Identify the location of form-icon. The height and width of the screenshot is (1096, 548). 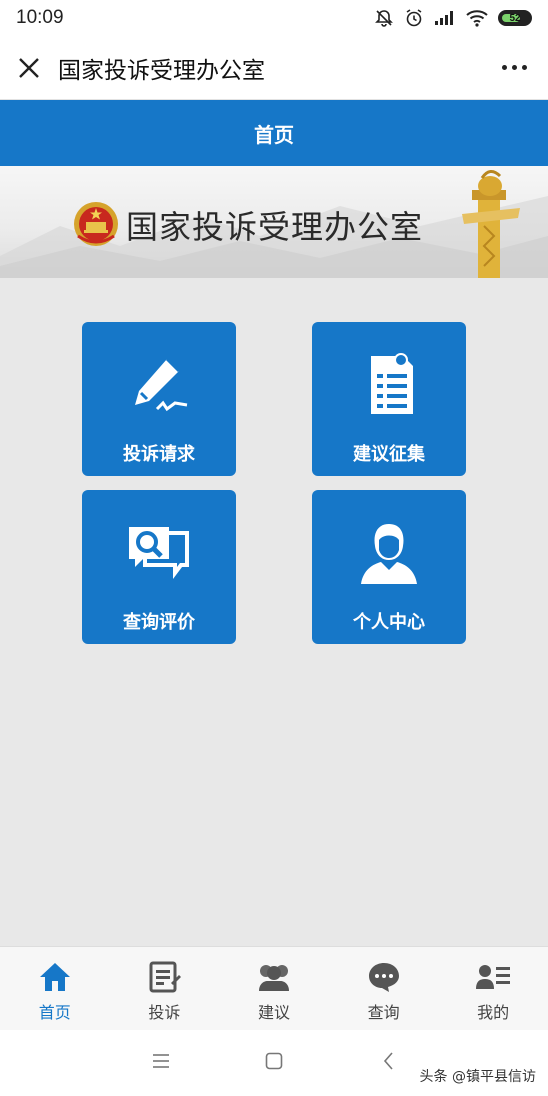
(165, 977).